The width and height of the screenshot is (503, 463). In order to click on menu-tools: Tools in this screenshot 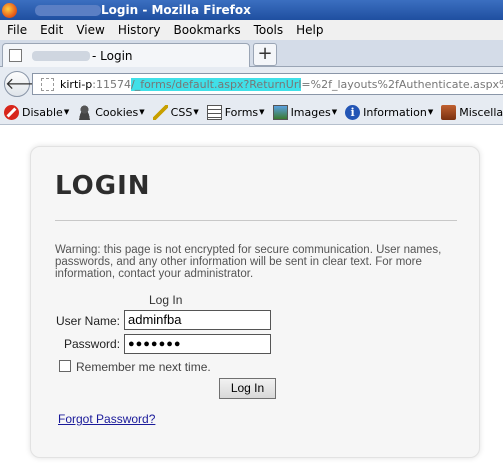, I will do `click(269, 30)`.